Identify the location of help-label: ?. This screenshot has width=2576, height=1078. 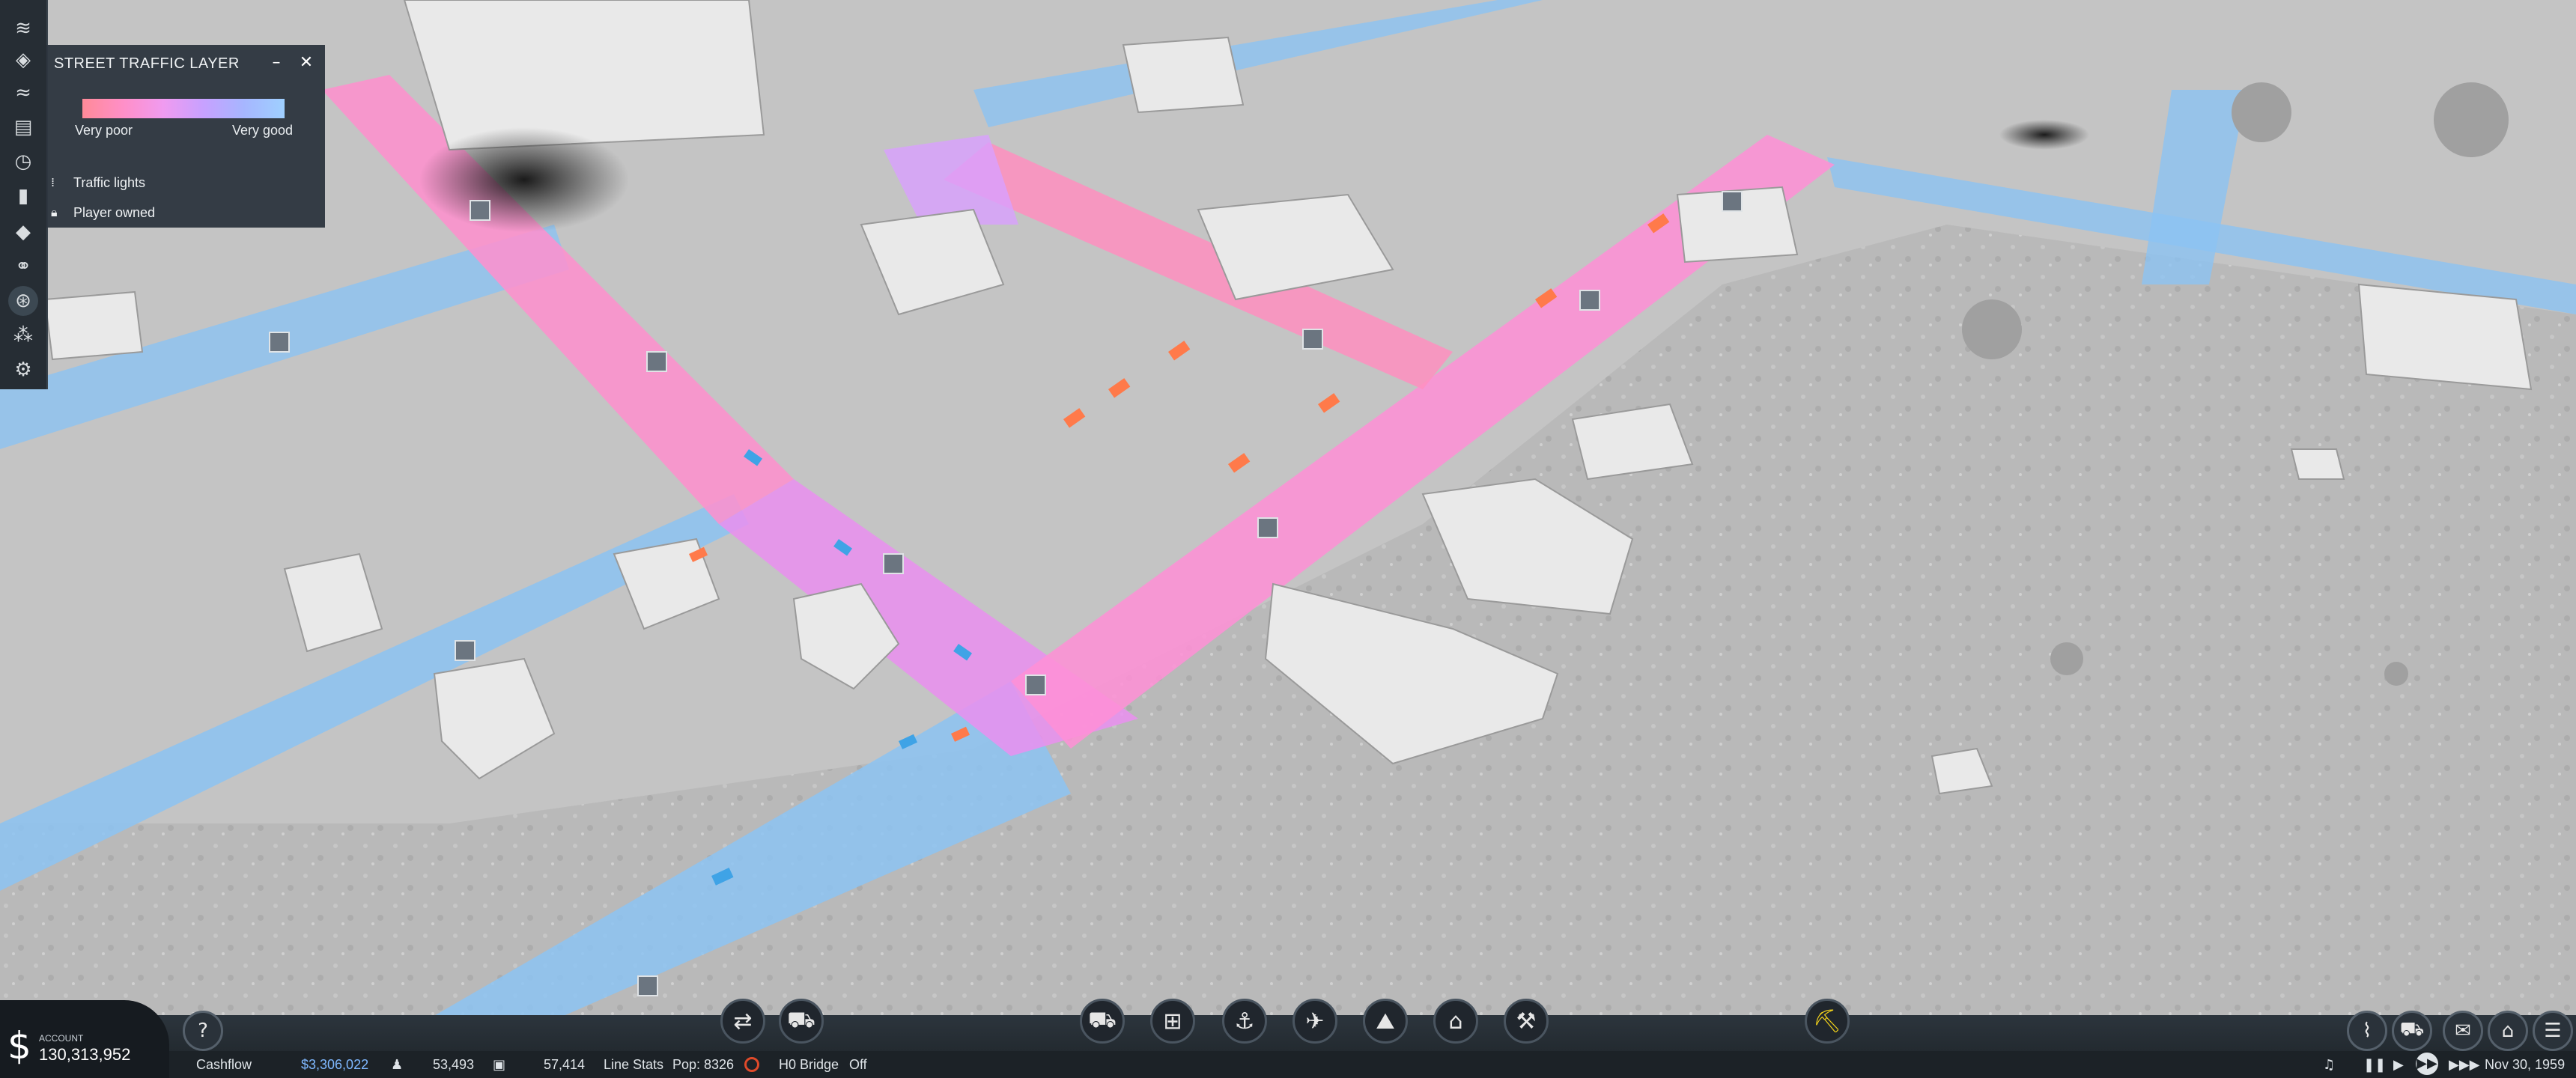
(203, 1031).